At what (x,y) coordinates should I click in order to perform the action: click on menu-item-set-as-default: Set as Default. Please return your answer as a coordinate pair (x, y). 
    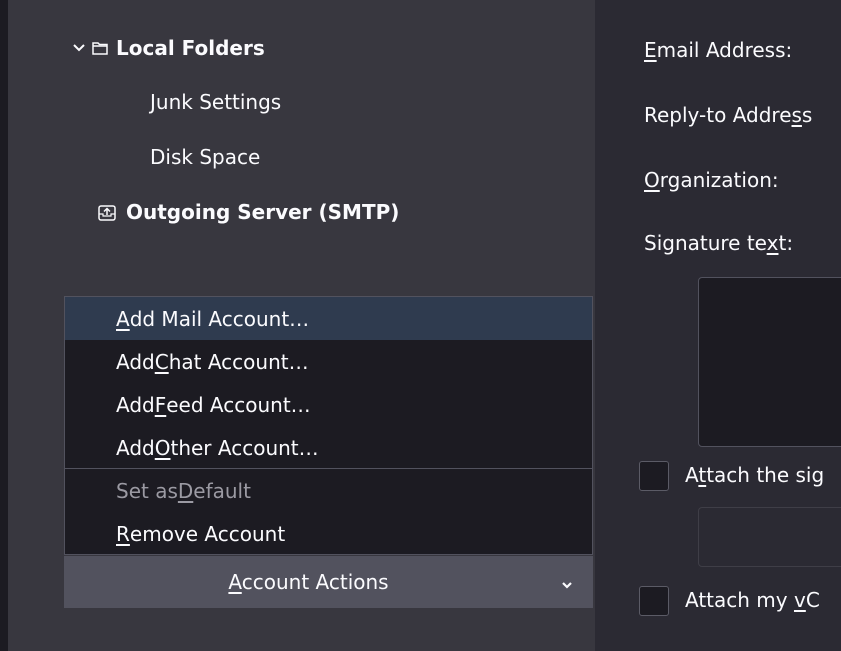
    Looking at the image, I should click on (328, 490).